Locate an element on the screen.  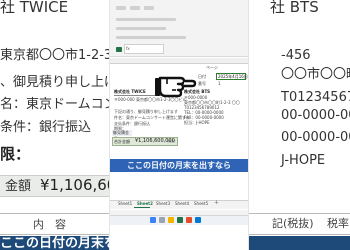
bg-vendor-contact: J-HOPE is located at coordinates (303, 160).